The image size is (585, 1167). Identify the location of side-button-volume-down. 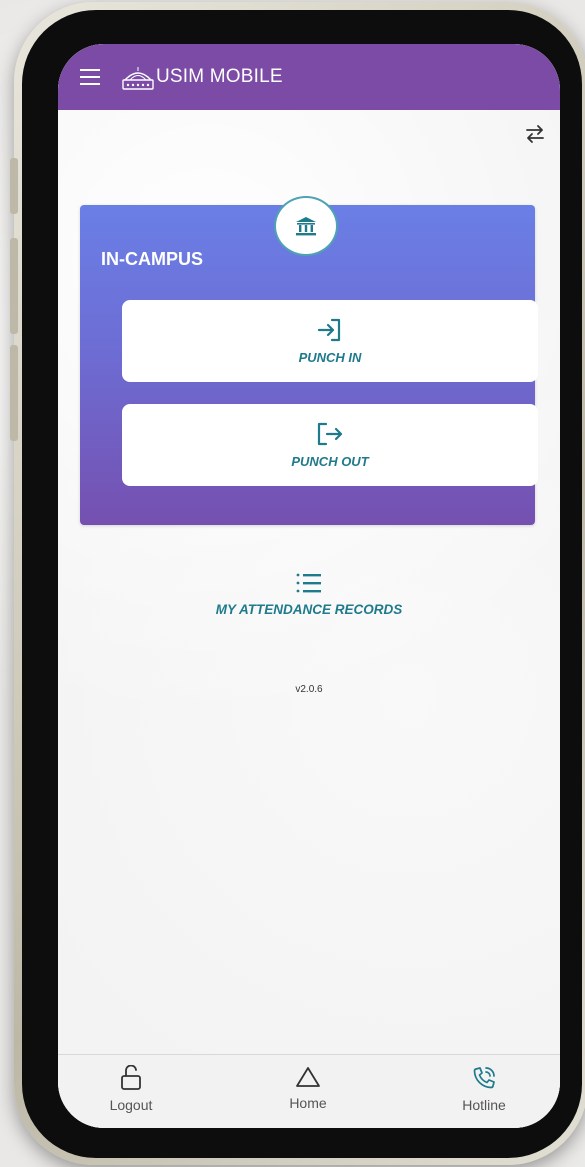
(14, 393).